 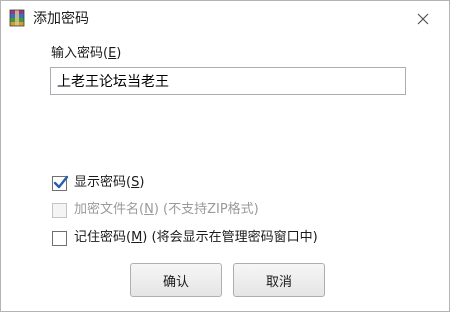 I want to click on cancel-button: 取消, so click(x=279, y=280).